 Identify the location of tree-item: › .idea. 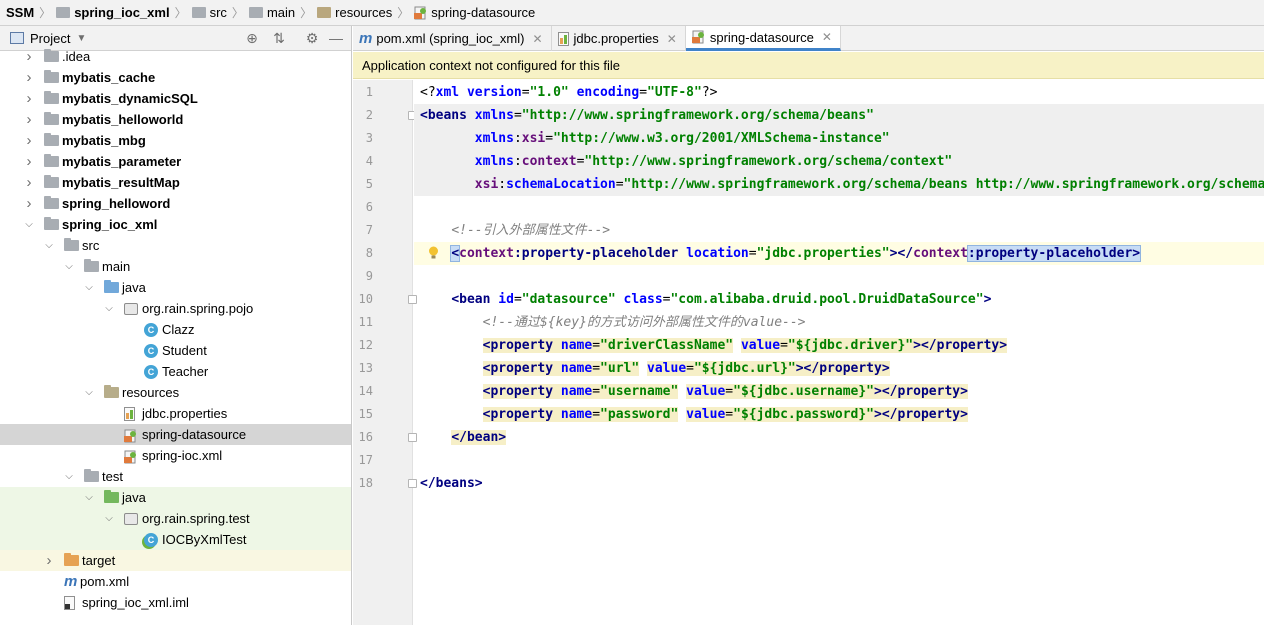
(175, 56).